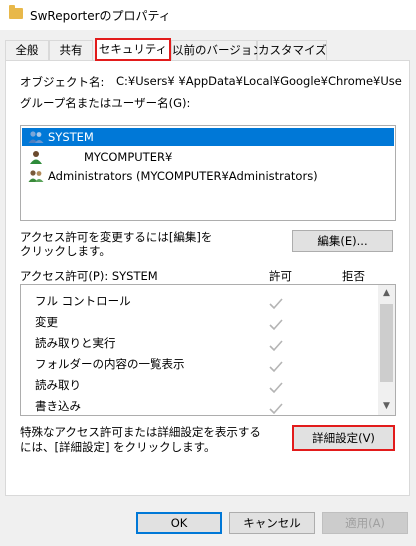 The height and width of the screenshot is (546, 416). I want to click on permission-name: フル コントロール, so click(83, 301).